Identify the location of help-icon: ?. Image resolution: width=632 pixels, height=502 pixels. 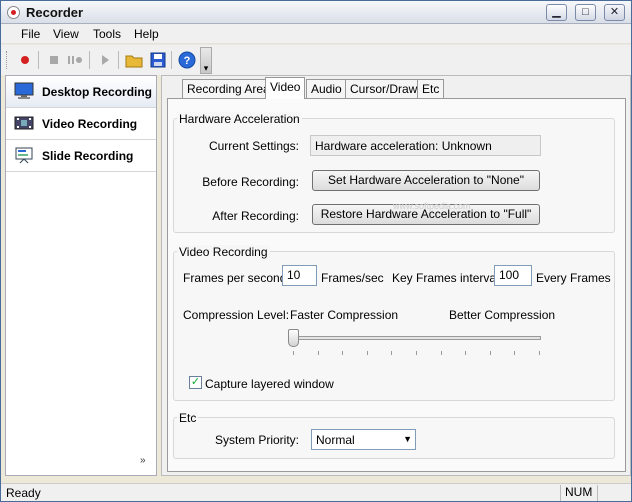
(187, 60).